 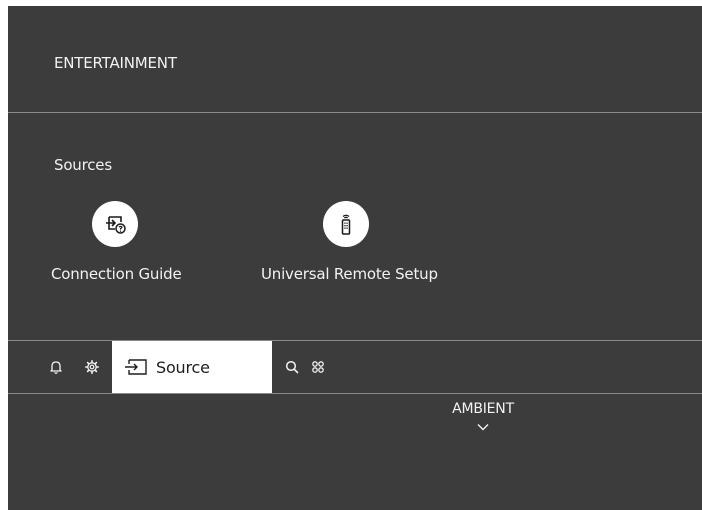 What do you see at coordinates (483, 424) in the screenshot?
I see `chevron-down-icon` at bounding box center [483, 424].